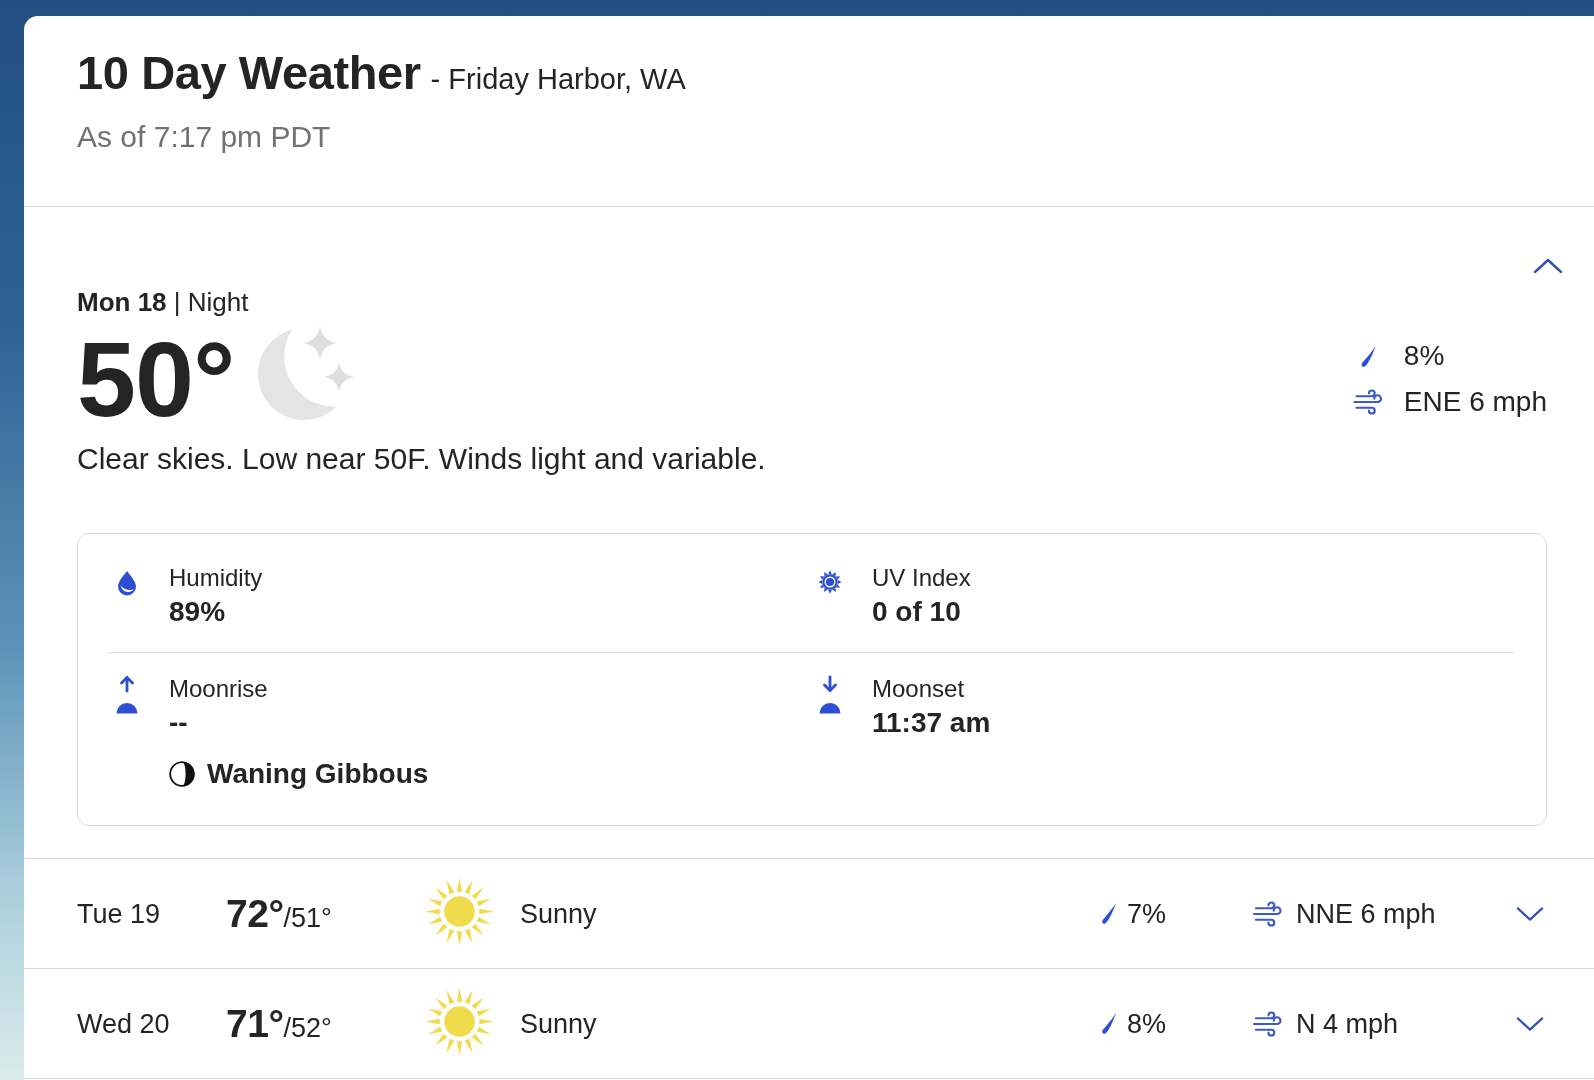 The height and width of the screenshot is (1080, 1594). Describe the element at coordinates (919, 689) in the screenshot. I see `detail-label: Moonset` at that location.